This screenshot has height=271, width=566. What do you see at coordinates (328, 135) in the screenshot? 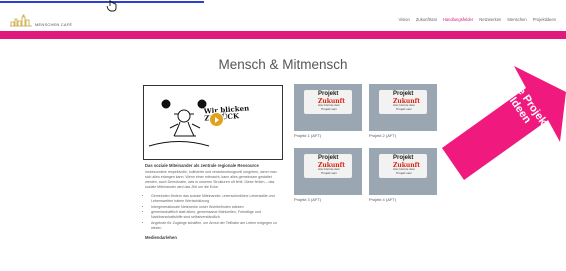
I see `project-caption: Projekt 1 (AFT)` at bounding box center [328, 135].